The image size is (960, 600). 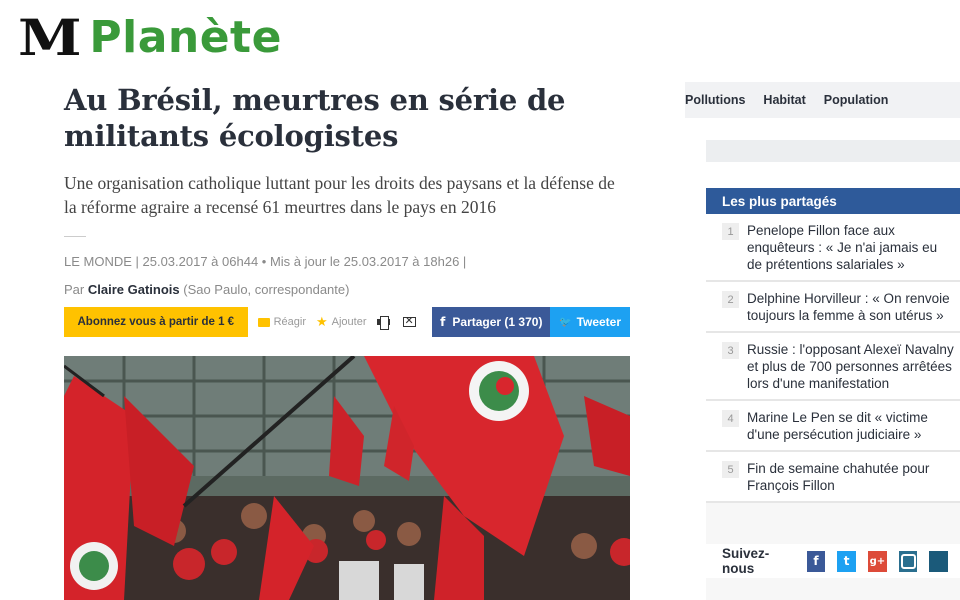 I want to click on twitter-share-label: Tweeter, so click(x=599, y=322).